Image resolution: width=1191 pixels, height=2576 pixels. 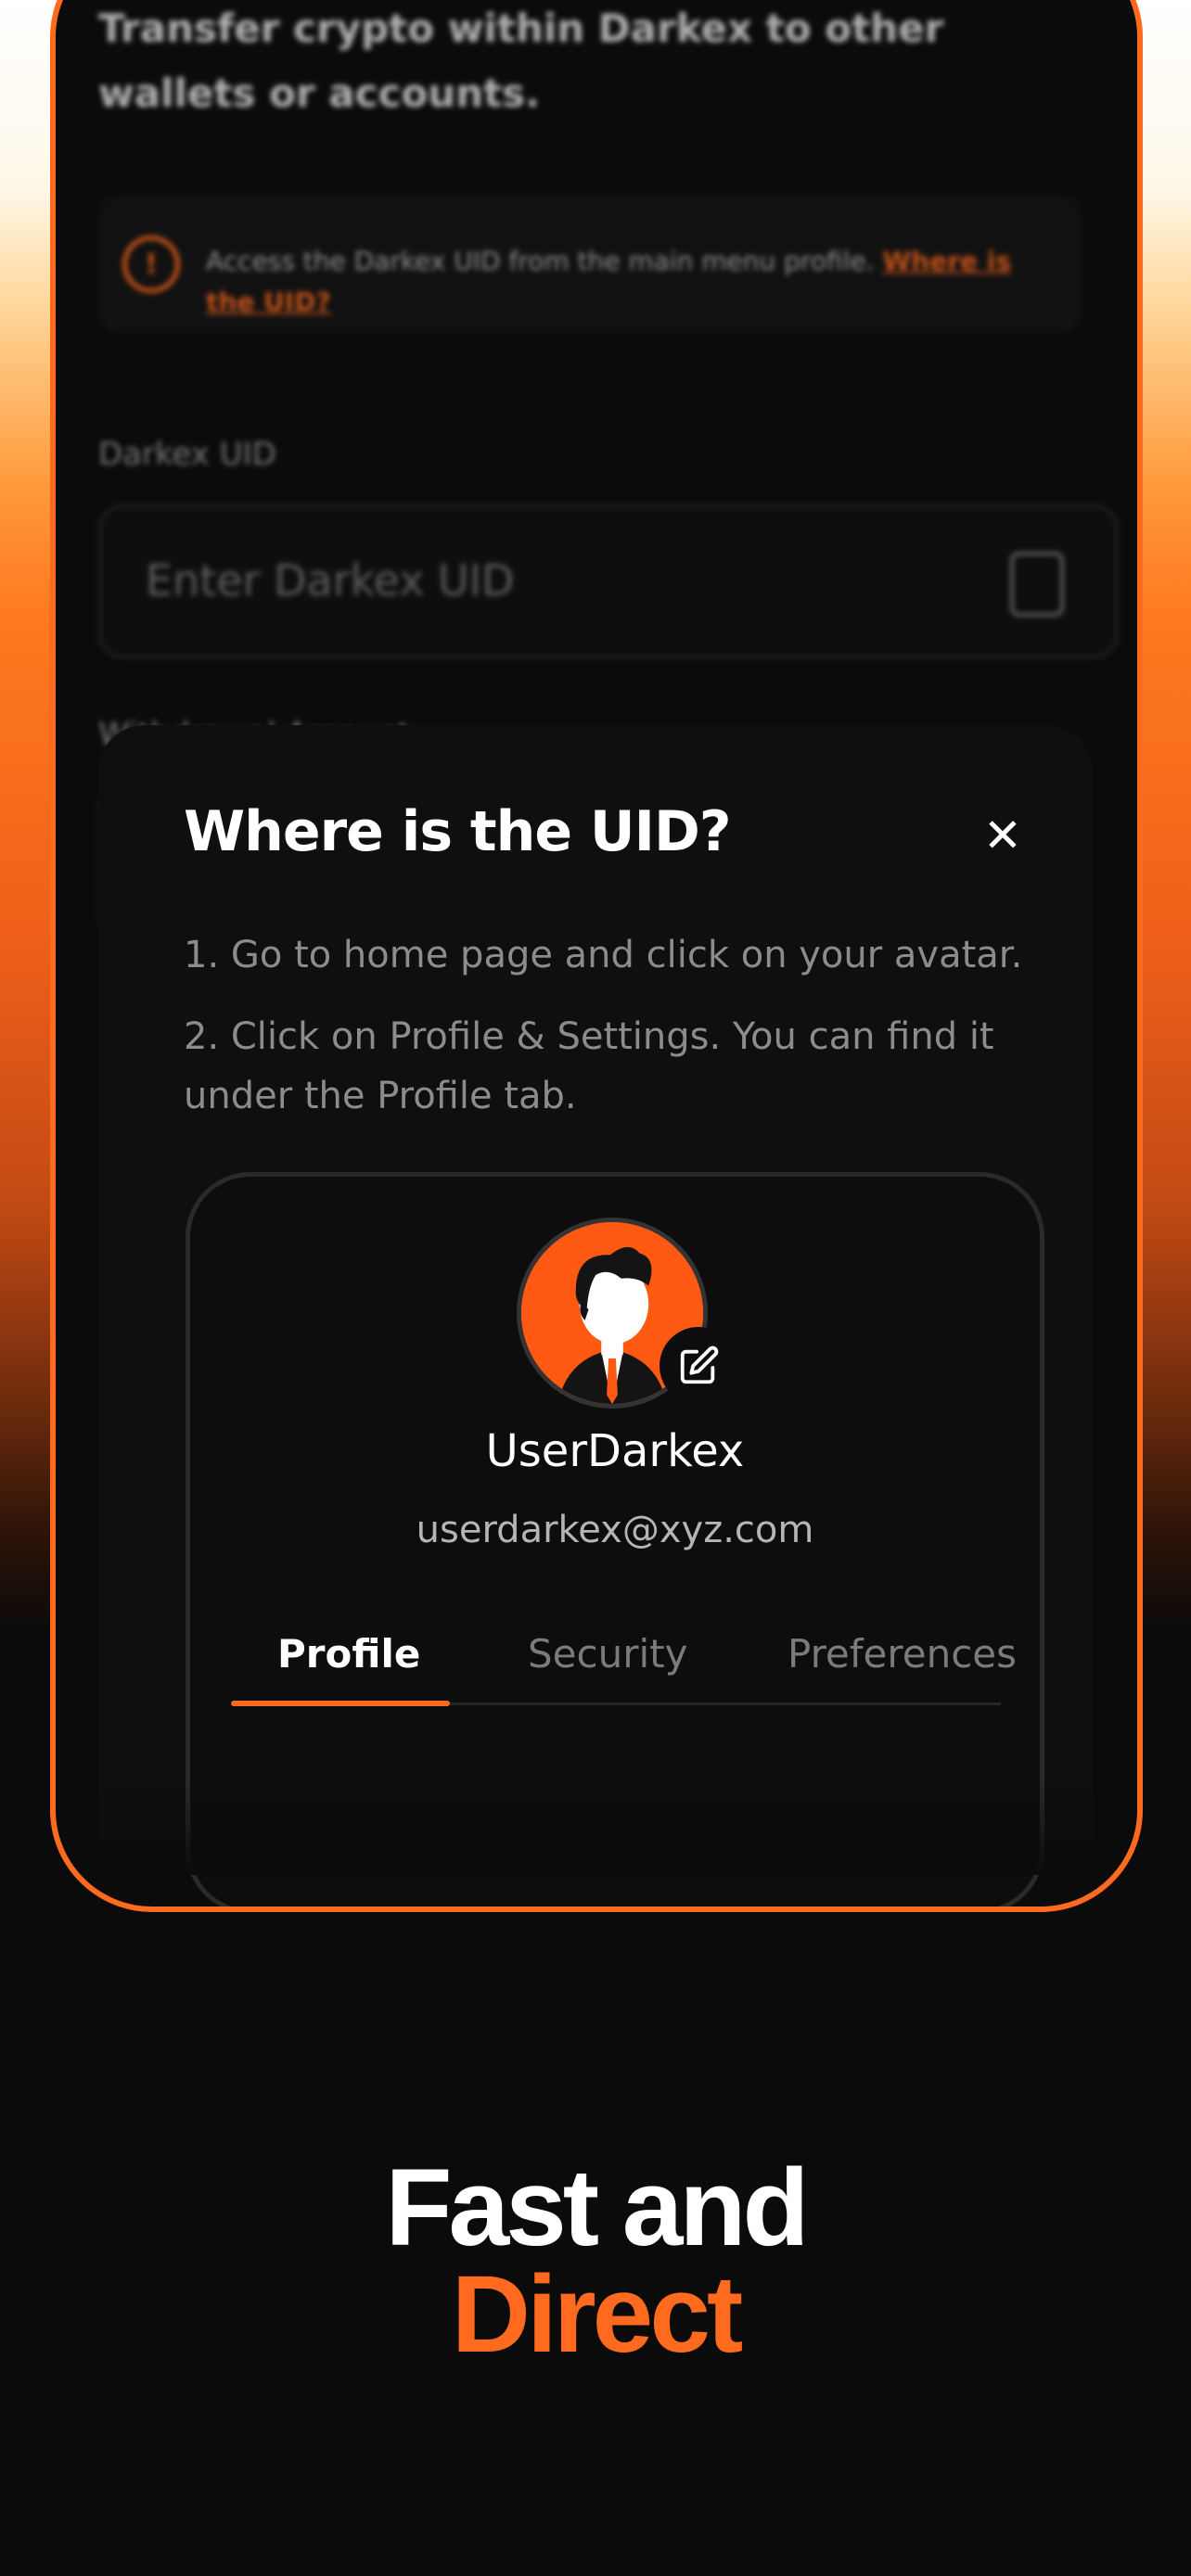 I want to click on headline-line-1: Fast and, so click(x=597, y=2208).